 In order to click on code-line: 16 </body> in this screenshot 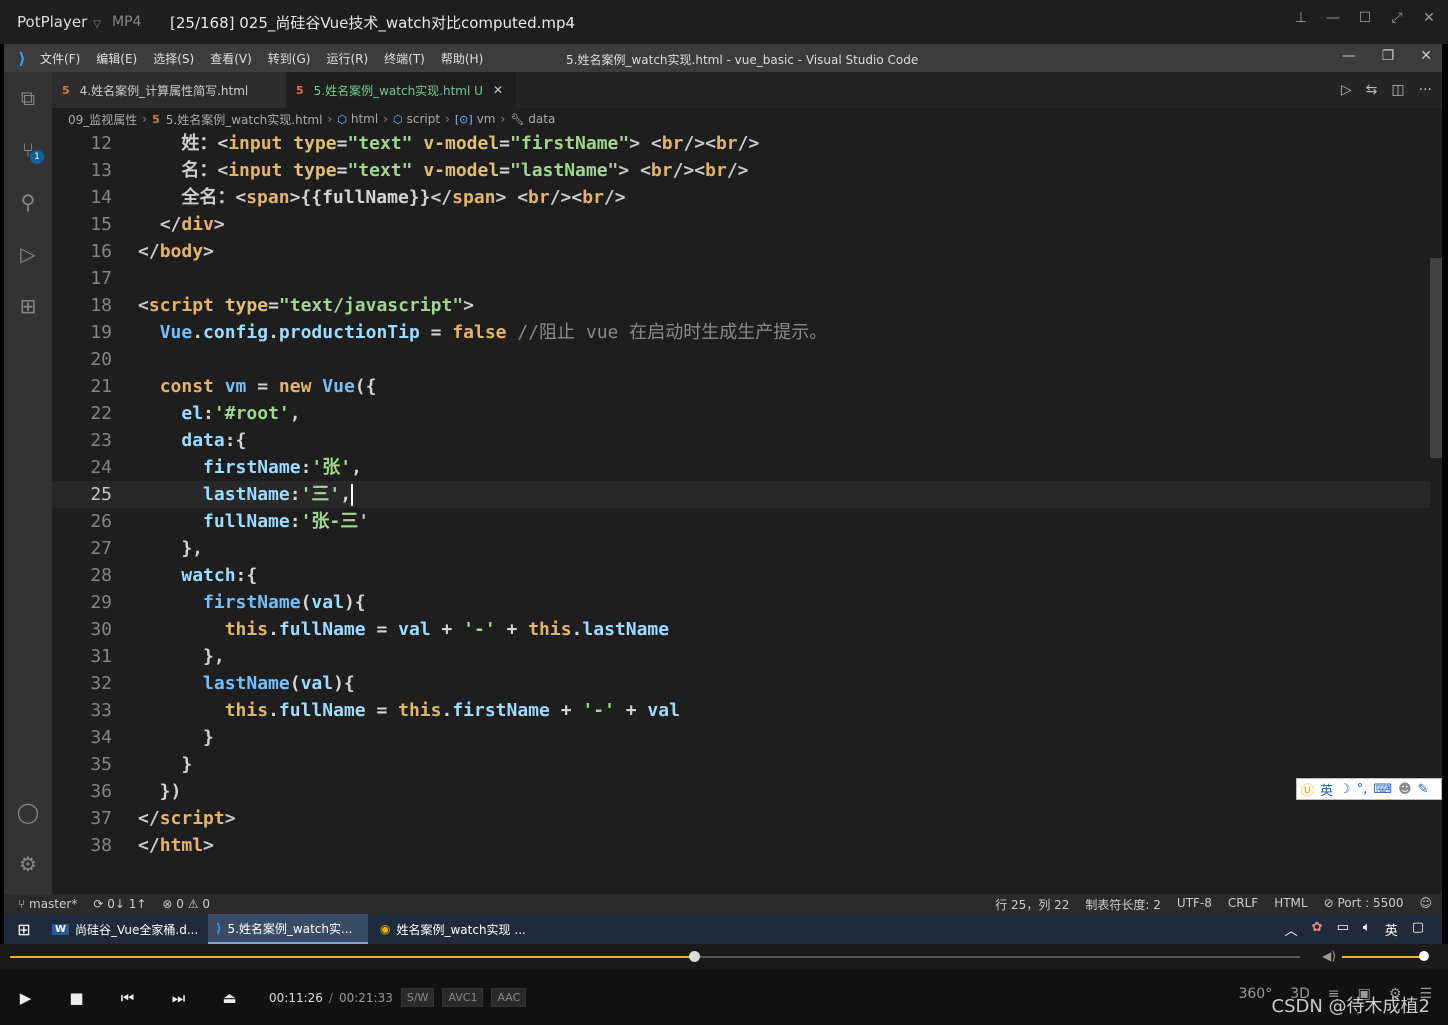, I will do `click(741, 251)`.